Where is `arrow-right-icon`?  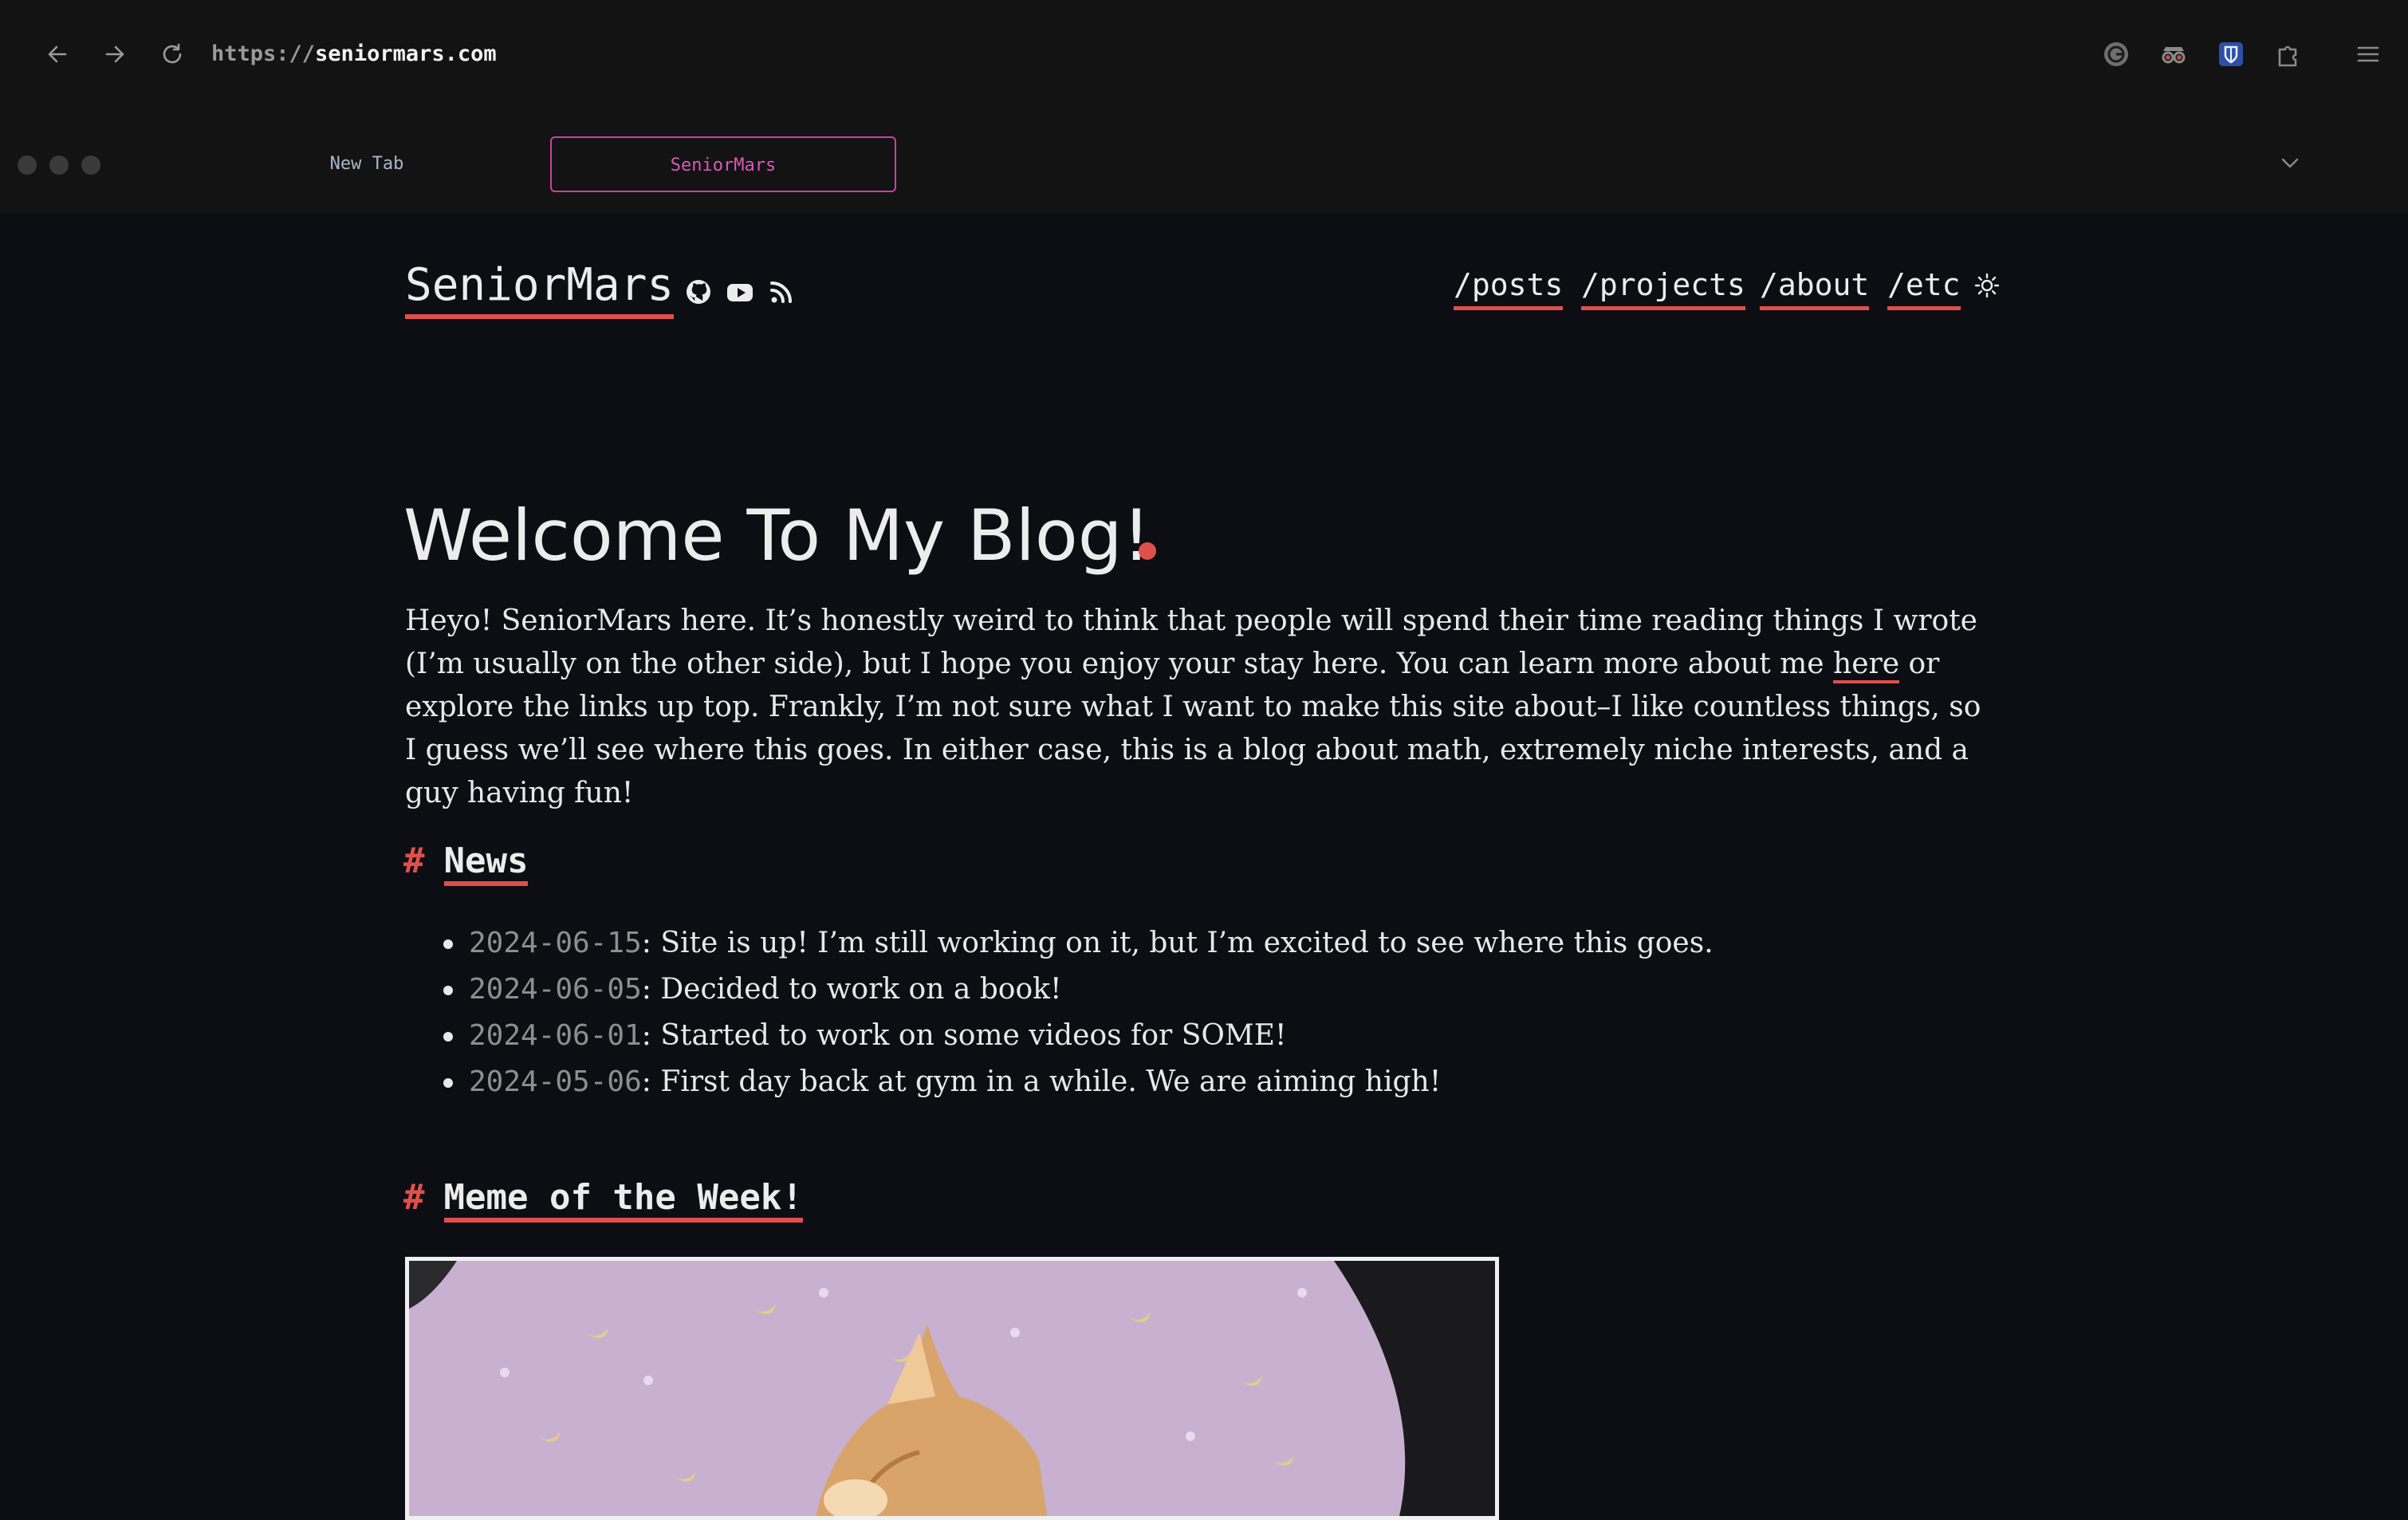
arrow-right-icon is located at coordinates (115, 54).